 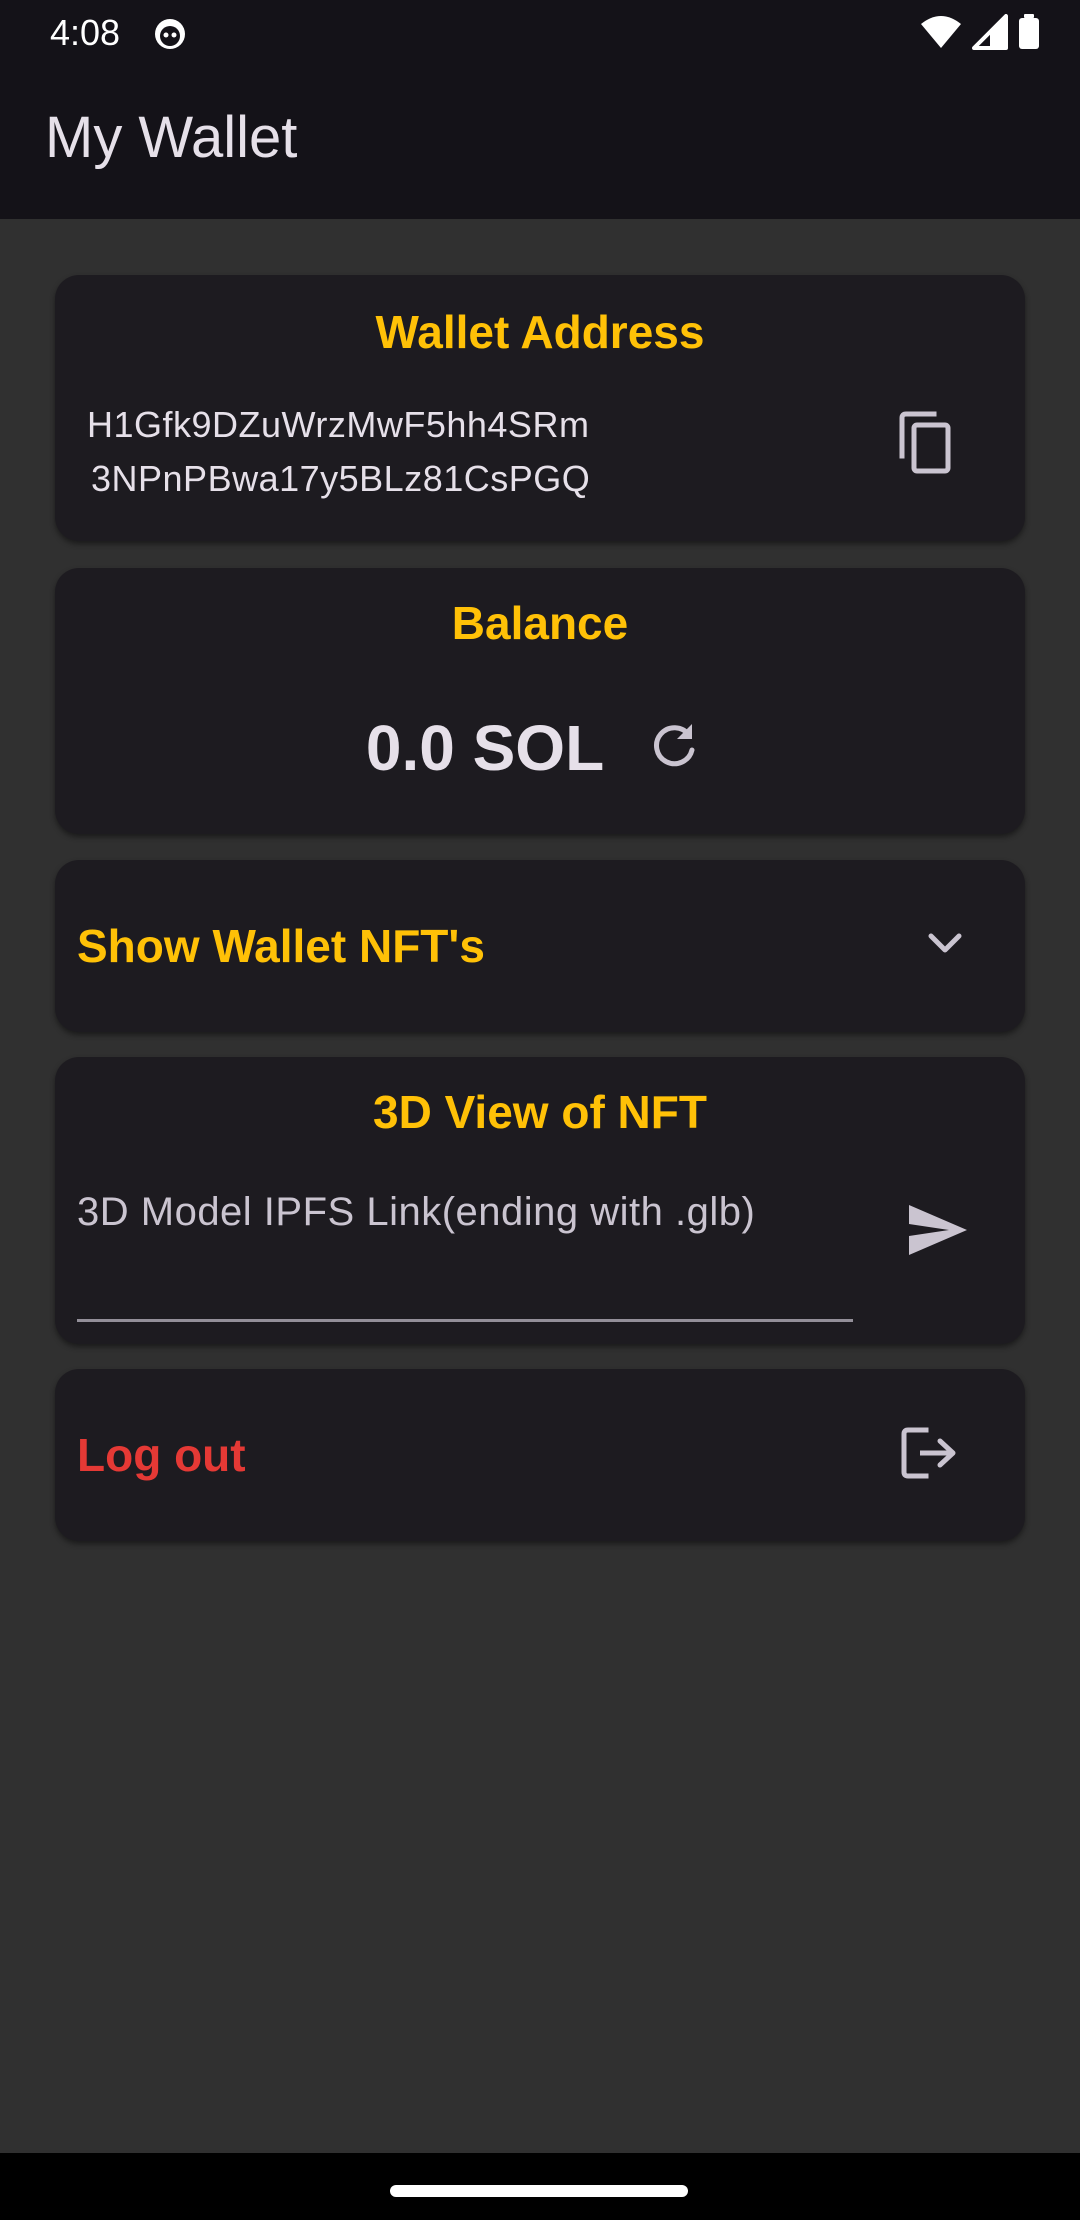 What do you see at coordinates (85, 32) in the screenshot?
I see `status-time: 4:08` at bounding box center [85, 32].